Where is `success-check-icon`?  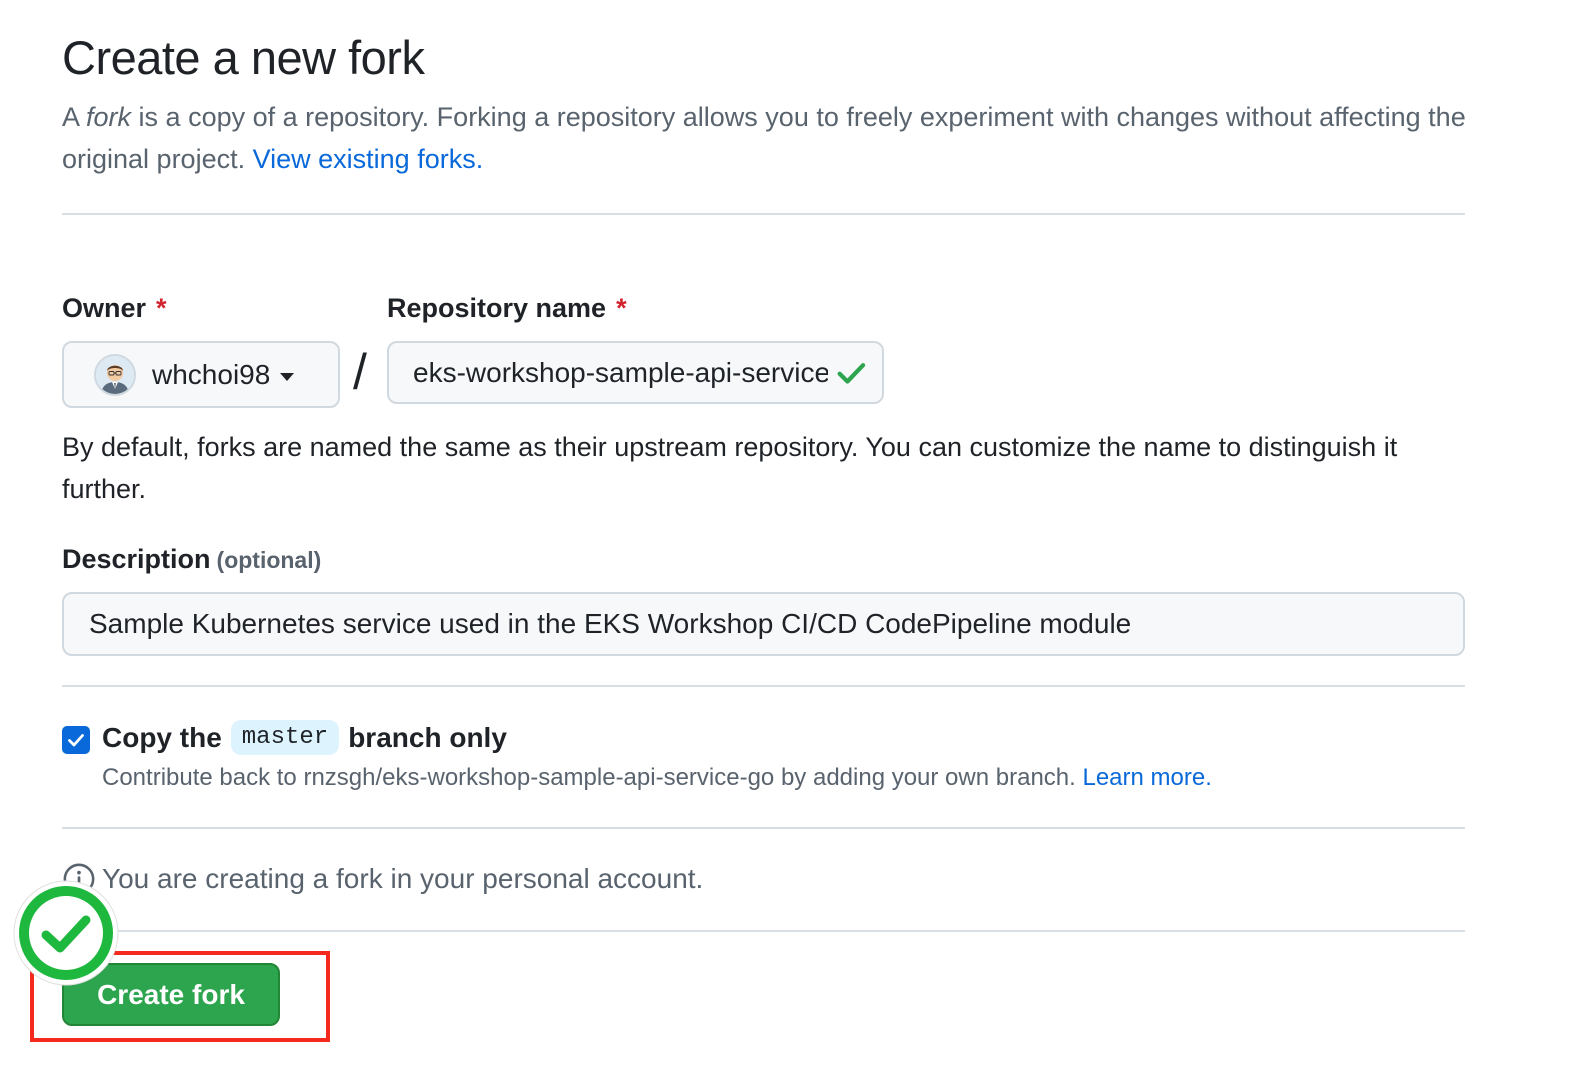 success-check-icon is located at coordinates (66, 933).